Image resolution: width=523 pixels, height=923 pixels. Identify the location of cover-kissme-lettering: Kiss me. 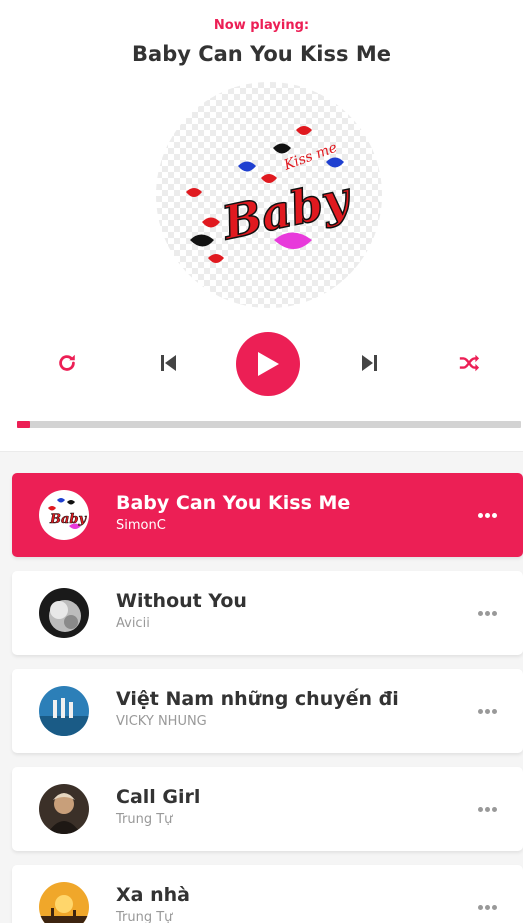
(310, 157).